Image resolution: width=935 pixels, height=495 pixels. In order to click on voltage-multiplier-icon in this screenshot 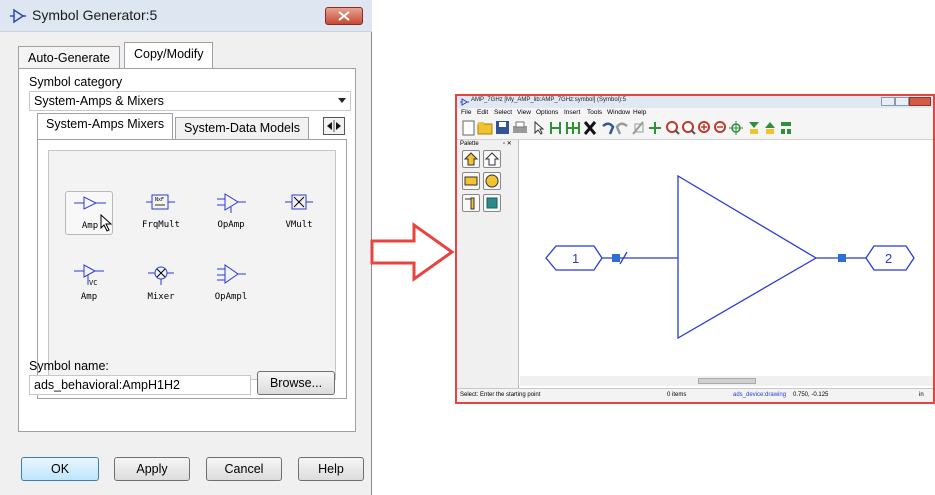, I will do `click(299, 202)`.